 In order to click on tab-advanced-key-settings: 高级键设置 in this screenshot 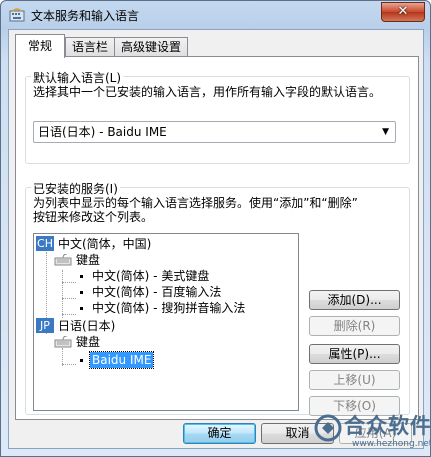, I will do `click(151, 47)`.